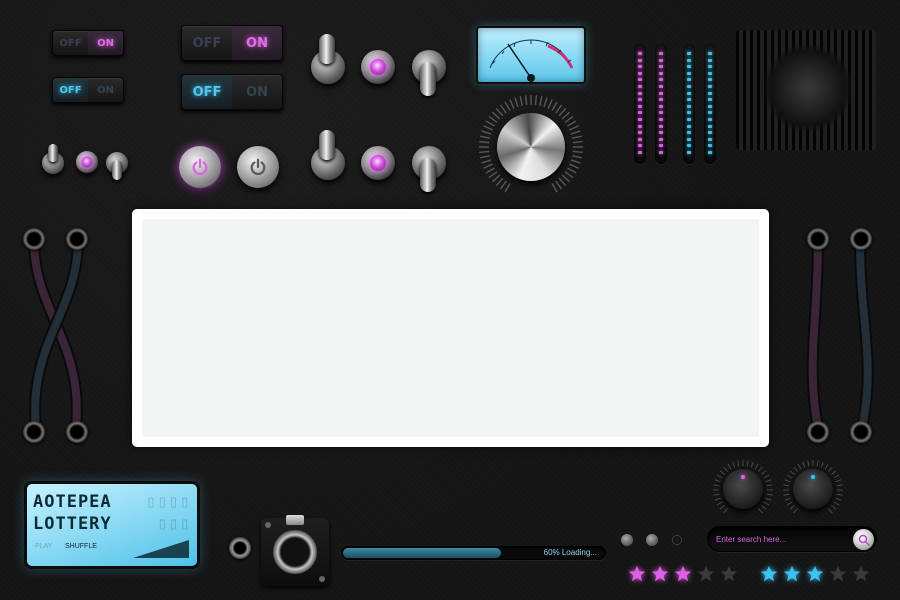  What do you see at coordinates (781, 539) in the screenshot?
I see `search-input` at bounding box center [781, 539].